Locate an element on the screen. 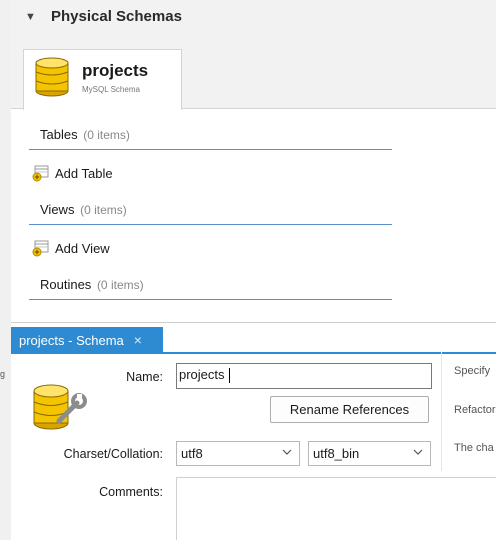  close-icon: × is located at coordinates (138, 340).